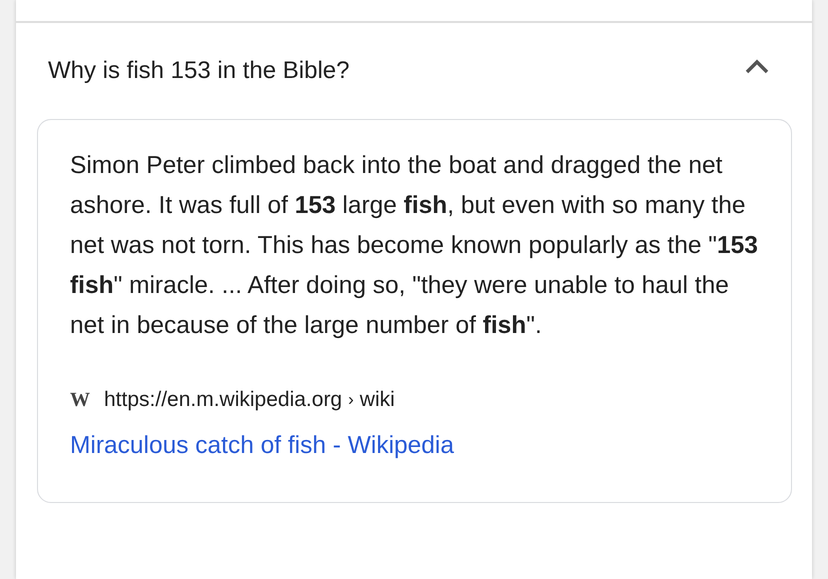  I want to click on chevron-icon, so click(757, 66).